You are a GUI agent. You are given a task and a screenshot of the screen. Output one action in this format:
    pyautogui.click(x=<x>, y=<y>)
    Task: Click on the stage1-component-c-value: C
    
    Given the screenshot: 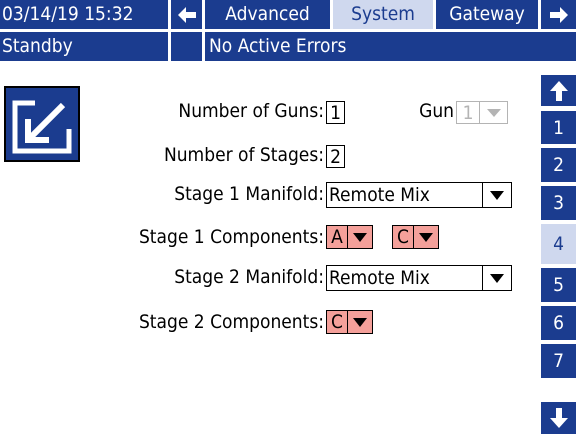 What is the action you would take?
    pyautogui.click(x=403, y=237)
    